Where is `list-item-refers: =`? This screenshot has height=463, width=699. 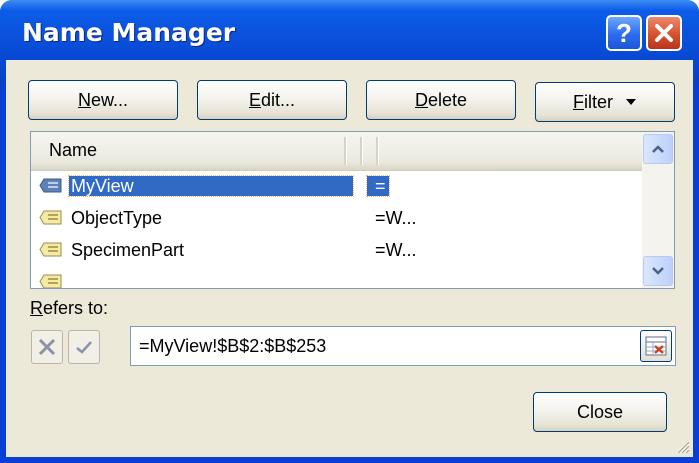 list-item-refers: = is located at coordinates (378, 186).